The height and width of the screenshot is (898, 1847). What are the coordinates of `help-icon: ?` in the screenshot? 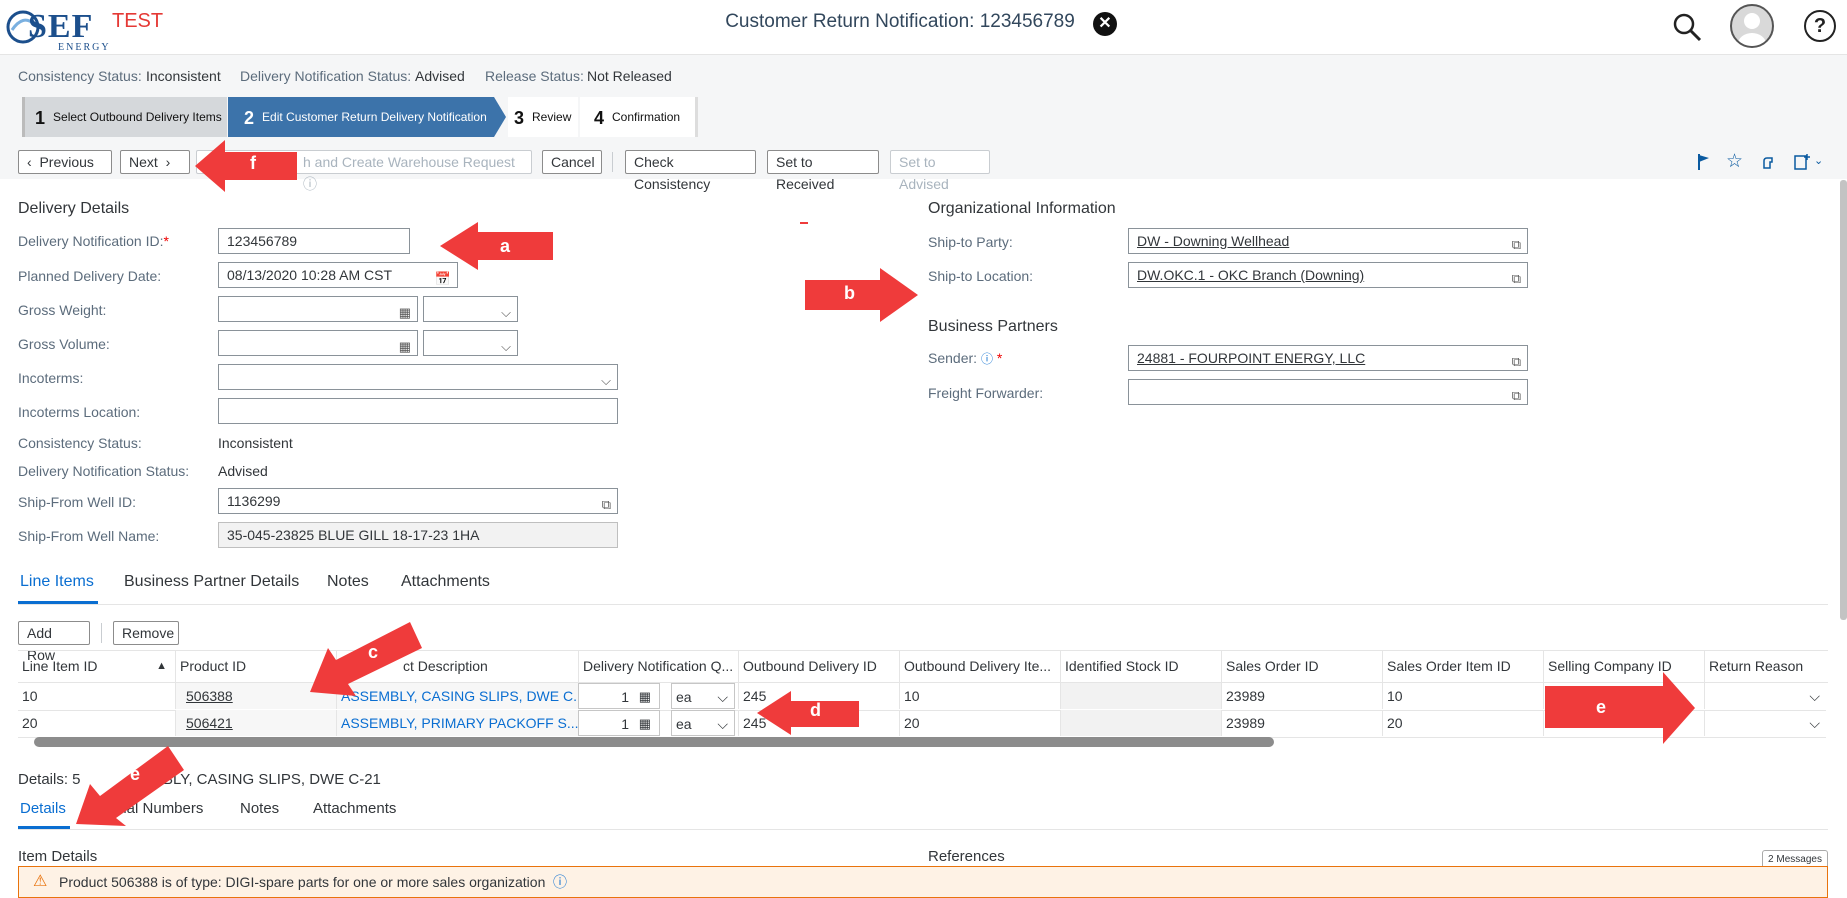 It's located at (1820, 26).